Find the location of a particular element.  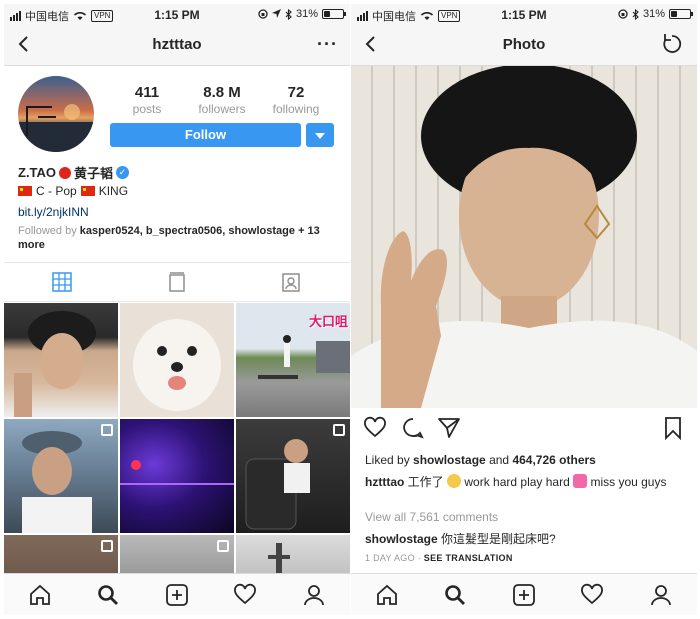

avatar is located at coordinates (56, 114).